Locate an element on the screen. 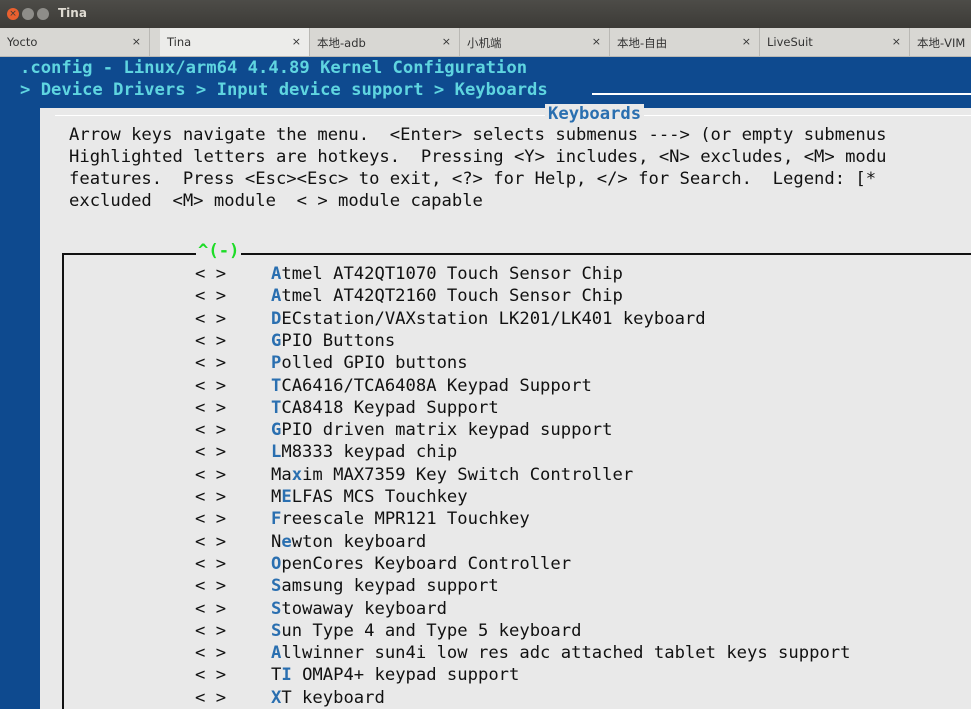 This screenshot has height=709, width=971. menu-item: < > TCA8418 Keypad Support is located at coordinates (347, 409).